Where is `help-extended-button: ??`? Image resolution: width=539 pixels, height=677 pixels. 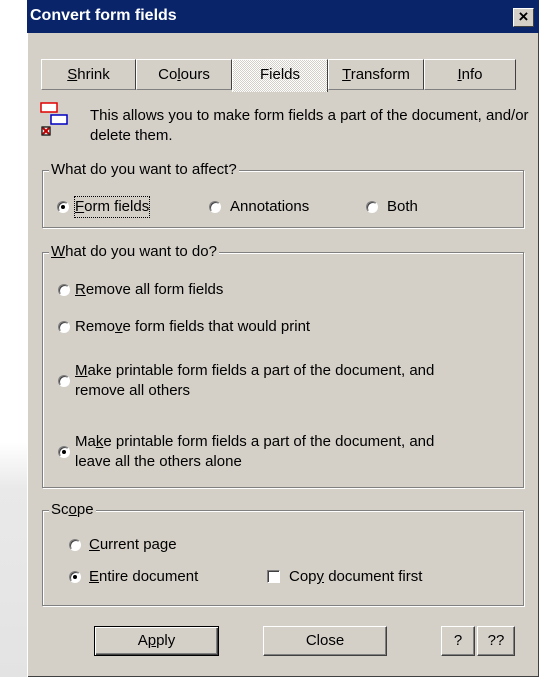 help-extended-button: ?? is located at coordinates (496, 641).